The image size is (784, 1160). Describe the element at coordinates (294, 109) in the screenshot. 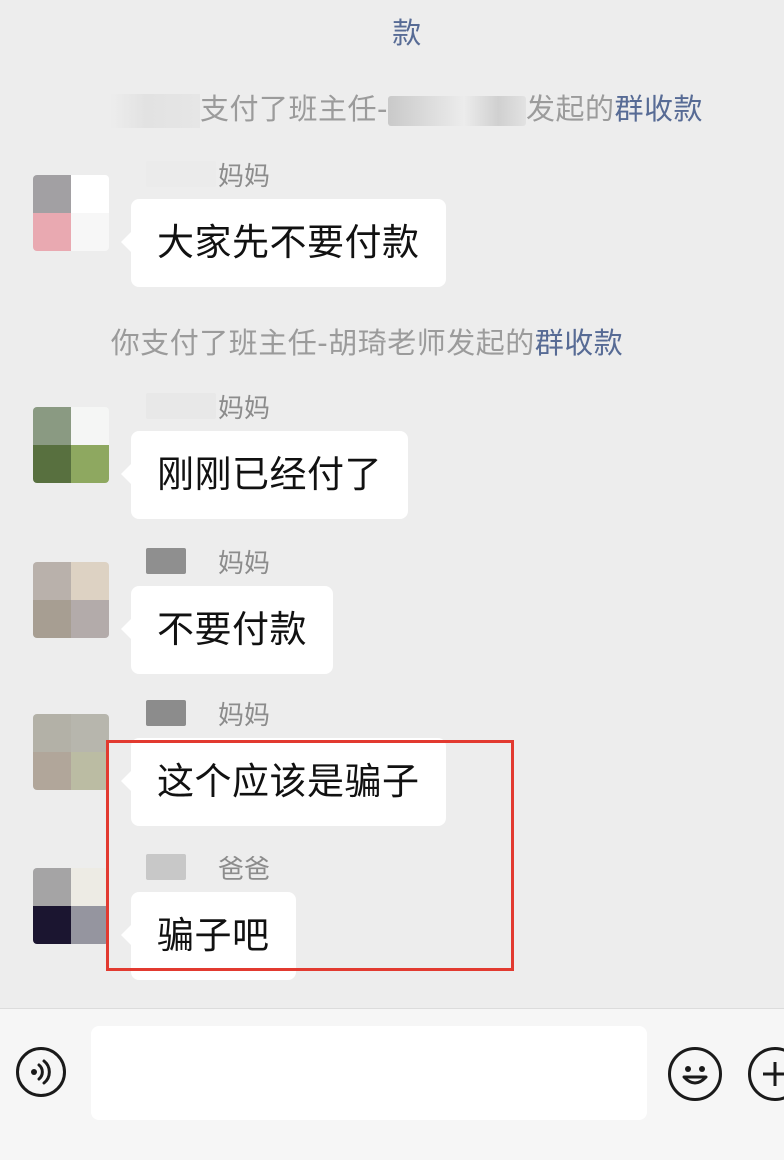

I see `system-text-prefix: 支付了班主任-` at that location.